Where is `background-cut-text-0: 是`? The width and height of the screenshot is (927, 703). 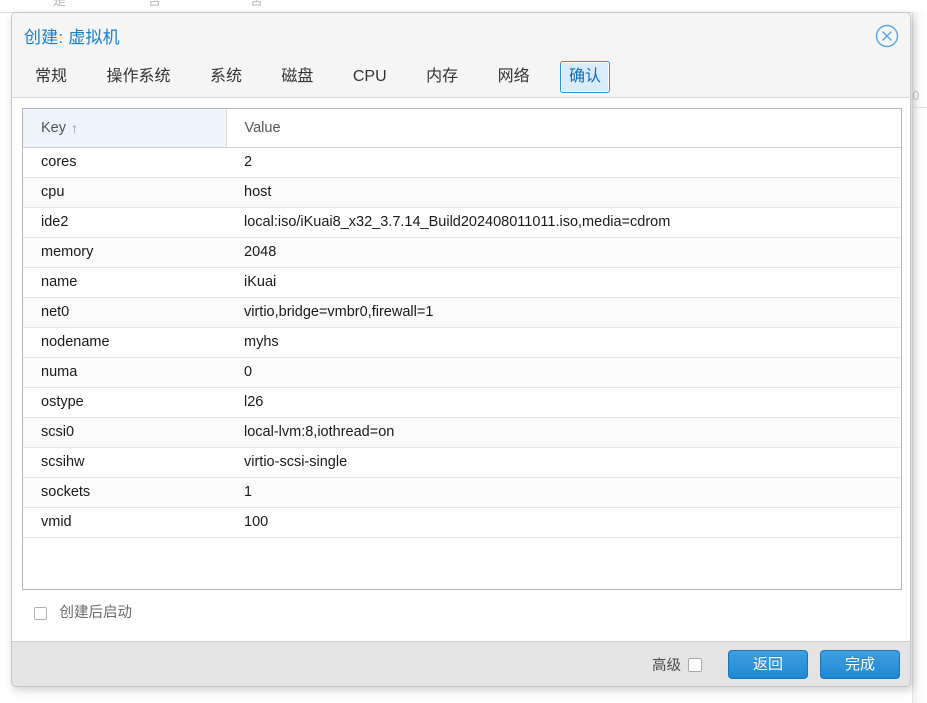
background-cut-text-0: 是 is located at coordinates (60, 4).